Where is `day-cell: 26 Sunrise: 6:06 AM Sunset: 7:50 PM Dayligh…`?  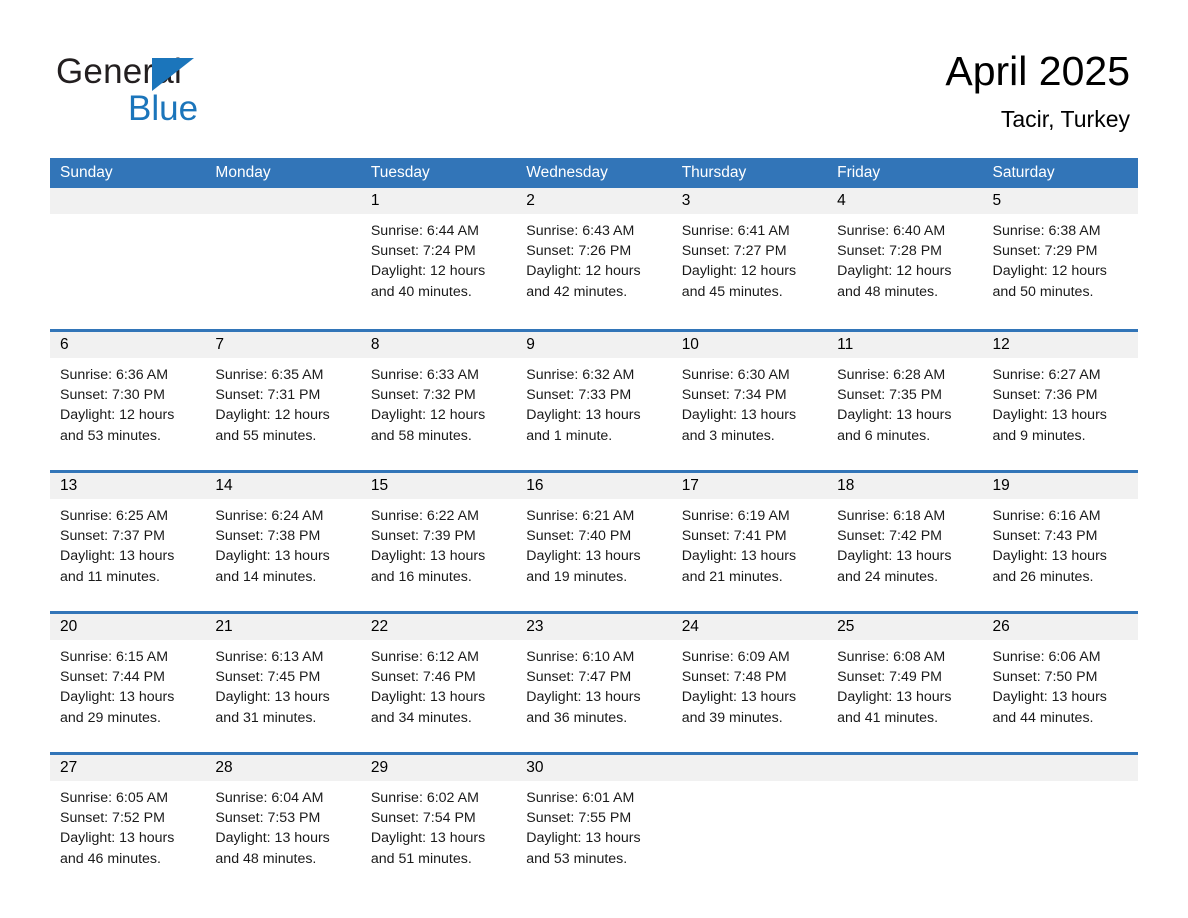
day-cell: 26 Sunrise: 6:06 AM Sunset: 7:50 PM Dayligh… is located at coordinates (1060, 678).